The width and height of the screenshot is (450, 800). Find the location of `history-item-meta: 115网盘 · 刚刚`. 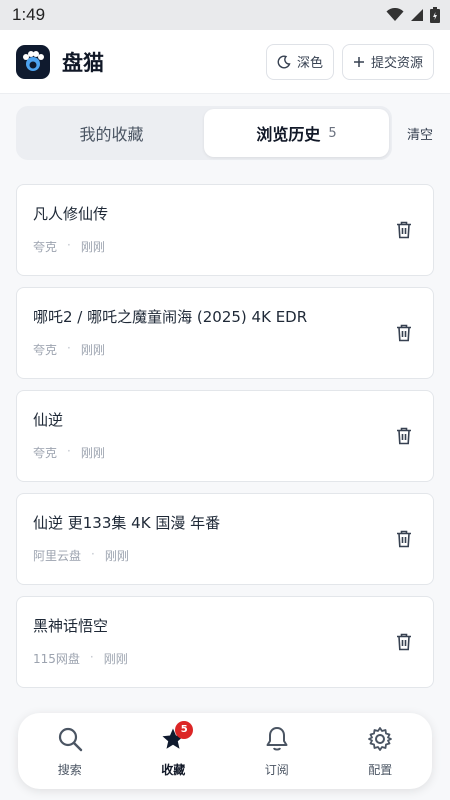

history-item-meta: 115网盘 · 刚刚 is located at coordinates (225, 658).